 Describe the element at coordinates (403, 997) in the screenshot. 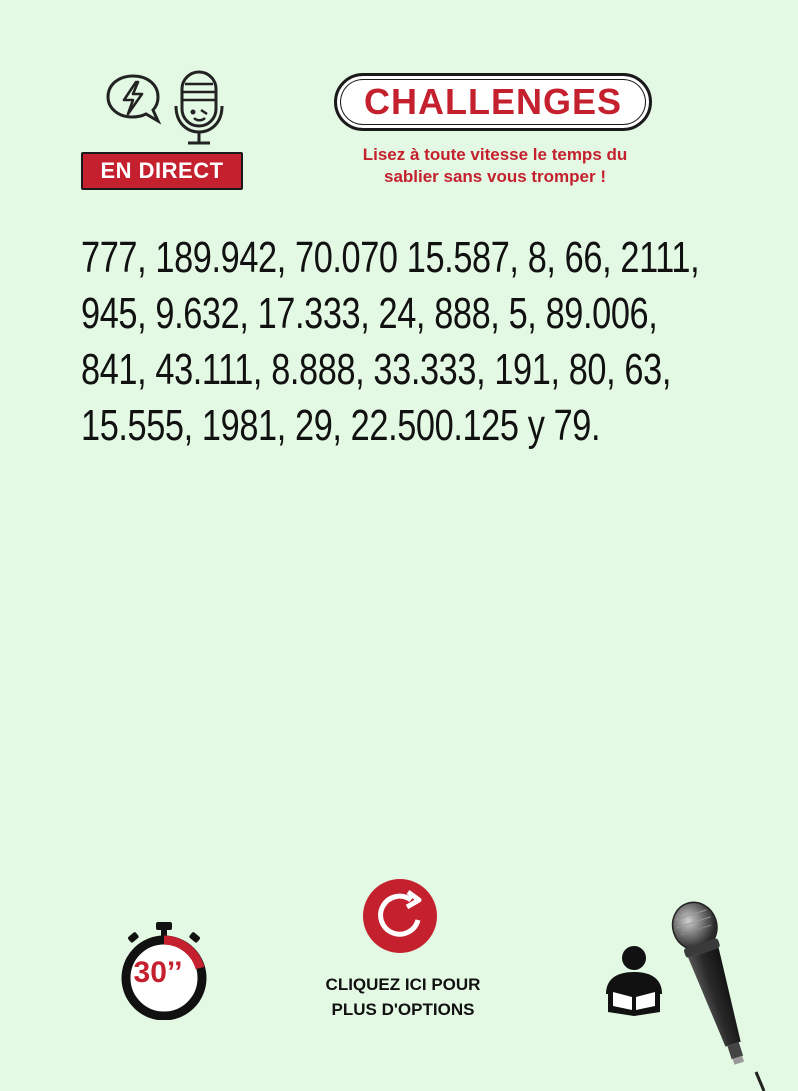

I see `more-options-link: CLIQUEZ ICI POUR PLUS D'OPTIONS` at that location.